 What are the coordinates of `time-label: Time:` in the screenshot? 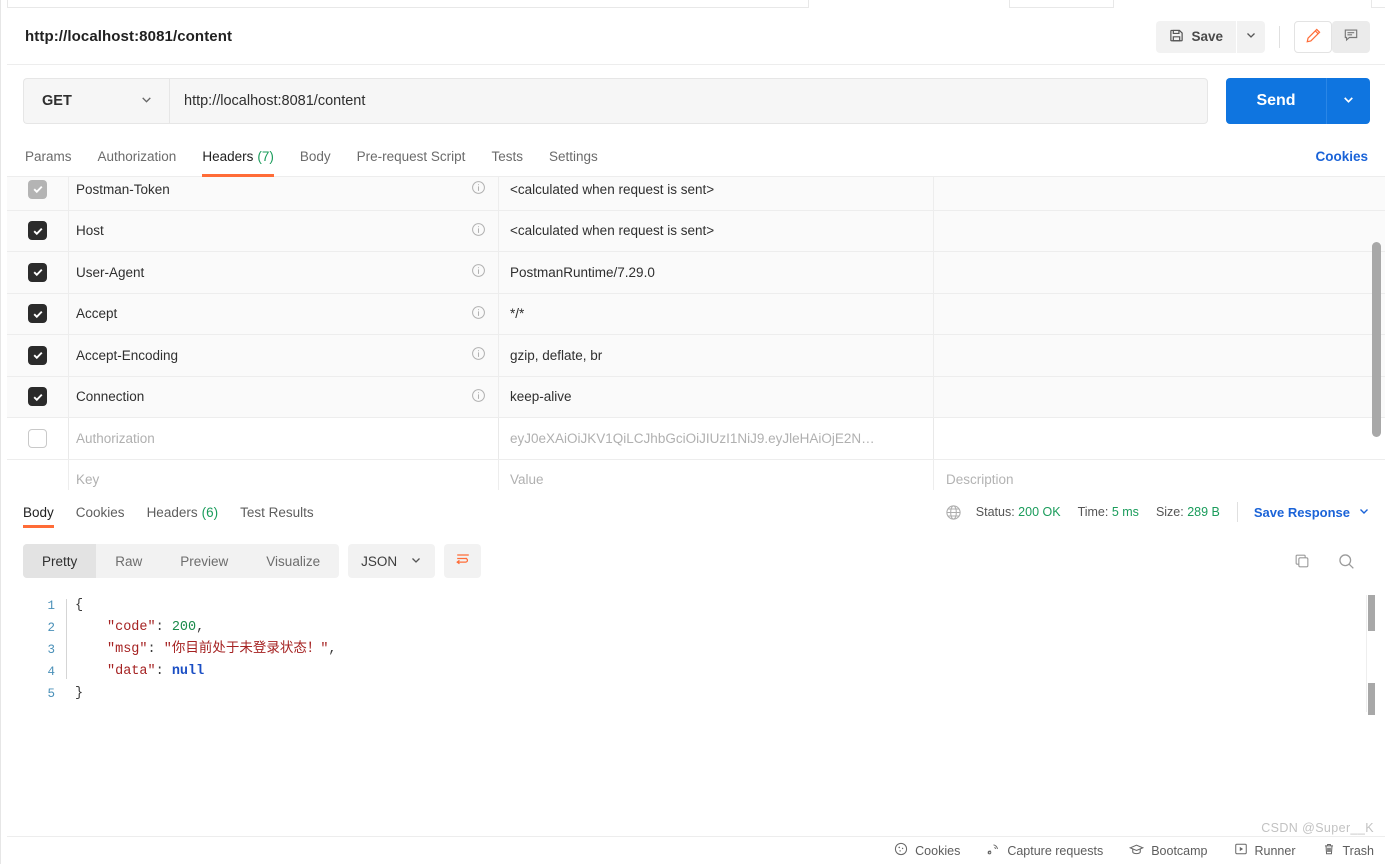 It's located at (1093, 512).